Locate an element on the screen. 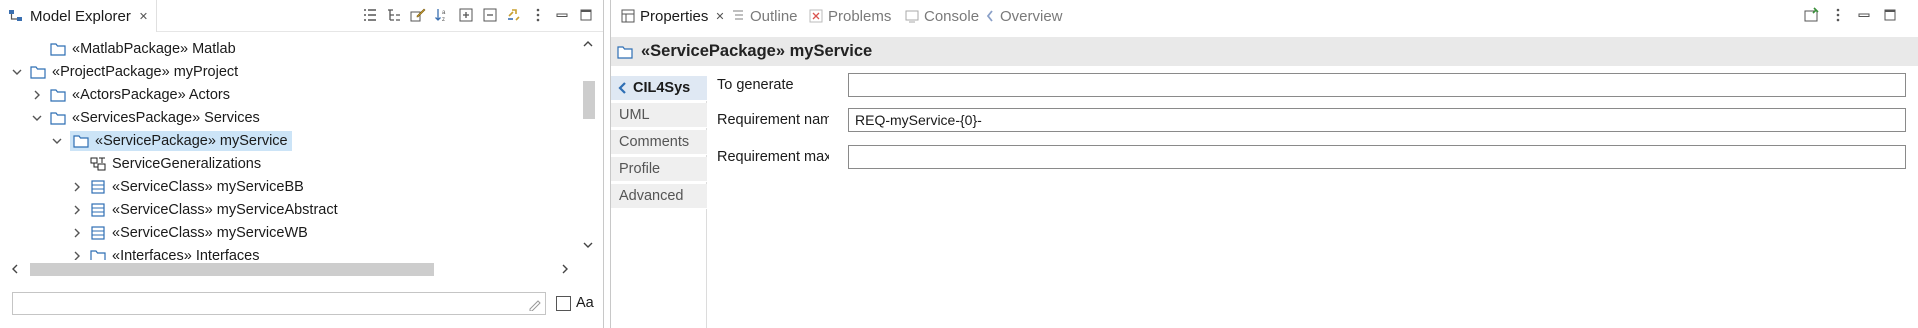 This screenshot has height=328, width=1918. category-comments: Comments is located at coordinates (659, 142).